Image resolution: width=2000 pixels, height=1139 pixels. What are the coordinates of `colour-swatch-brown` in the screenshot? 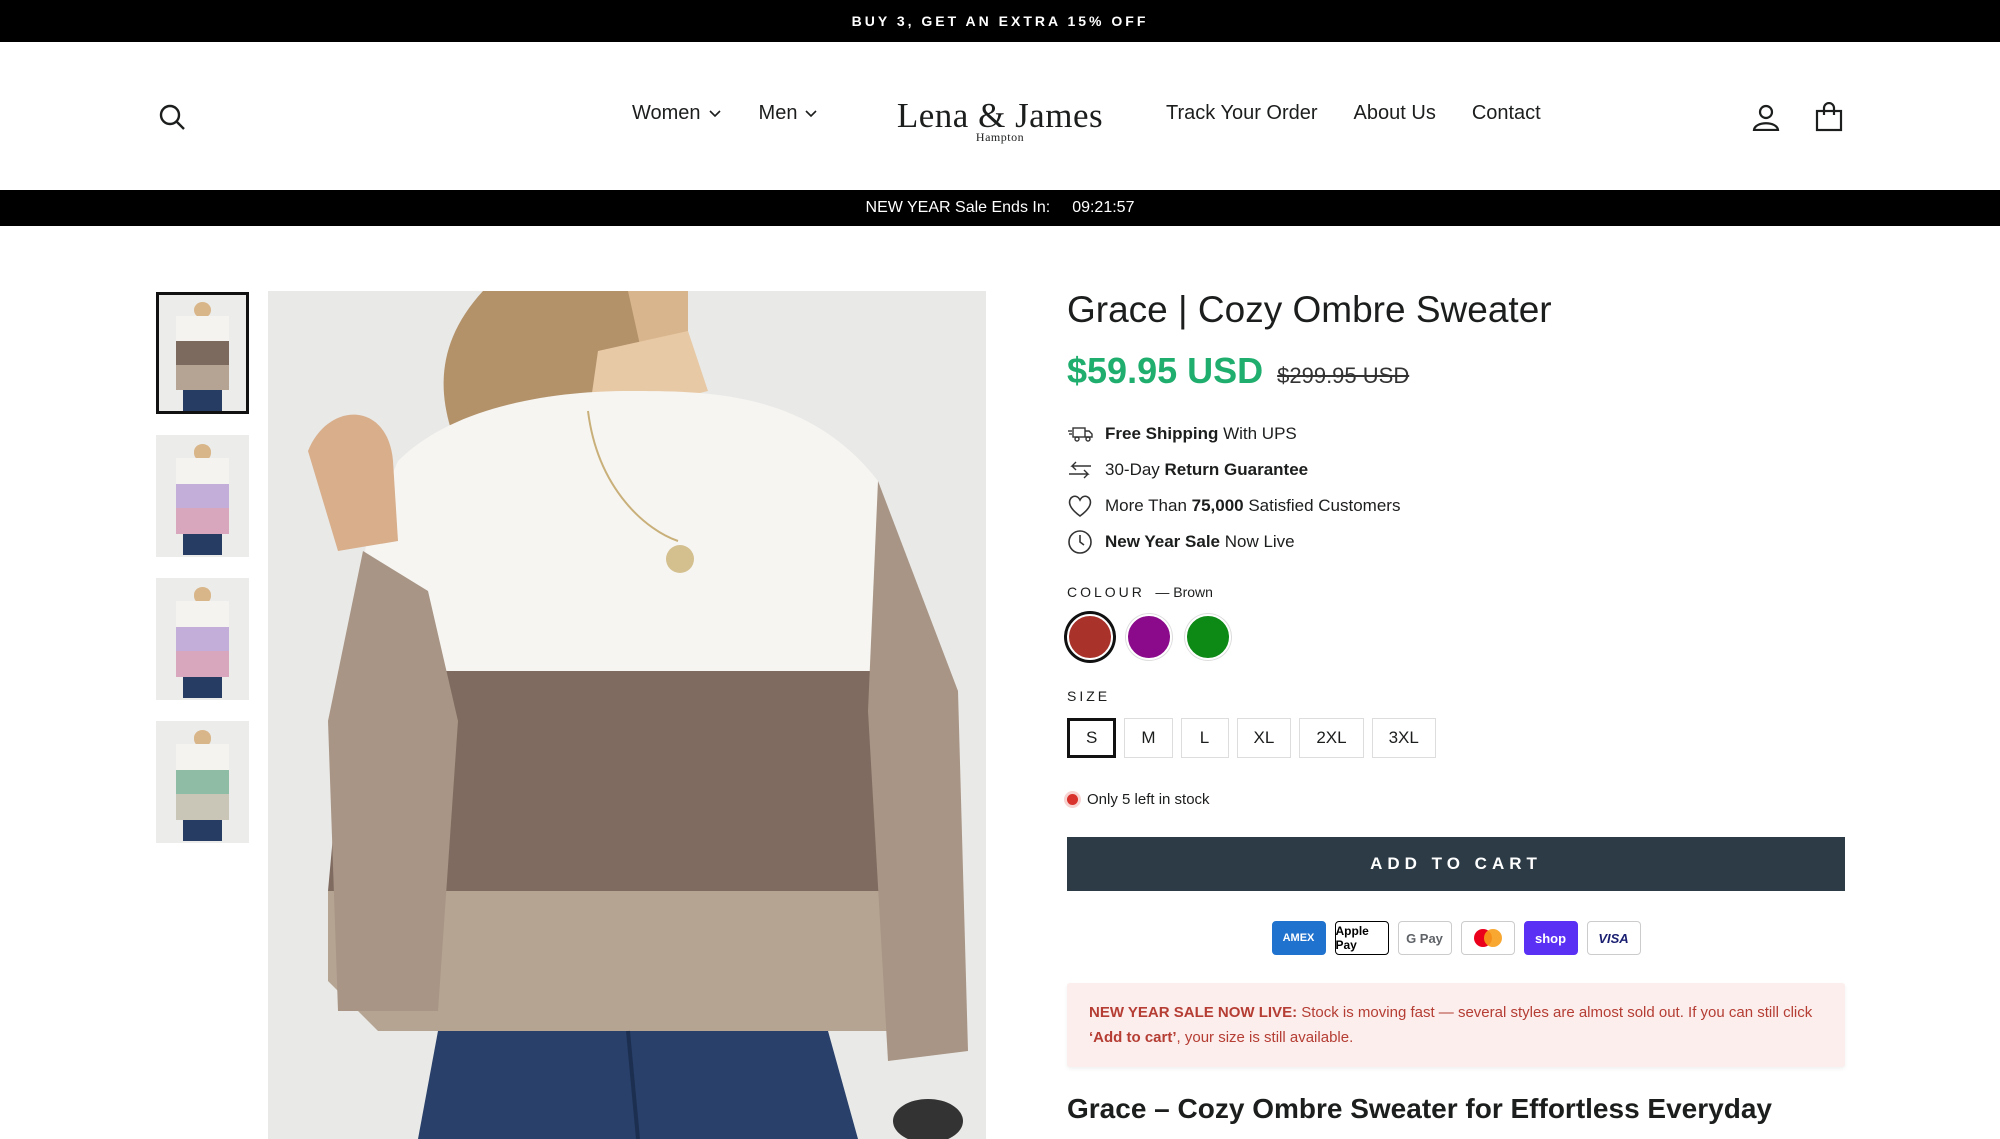 It's located at (1090, 637).